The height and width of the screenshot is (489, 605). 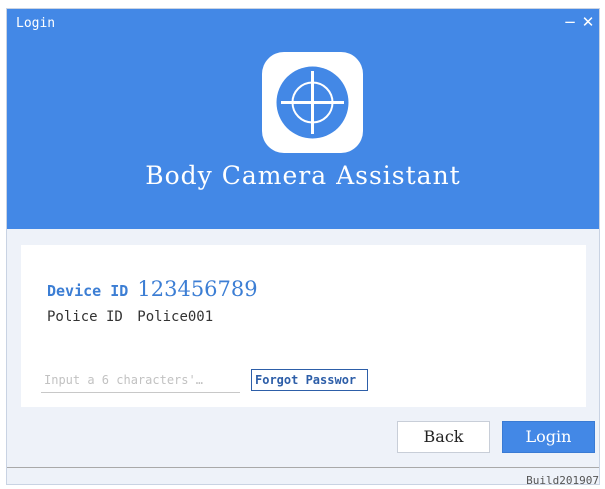 What do you see at coordinates (443, 437) in the screenshot?
I see `back-button: Back` at bounding box center [443, 437].